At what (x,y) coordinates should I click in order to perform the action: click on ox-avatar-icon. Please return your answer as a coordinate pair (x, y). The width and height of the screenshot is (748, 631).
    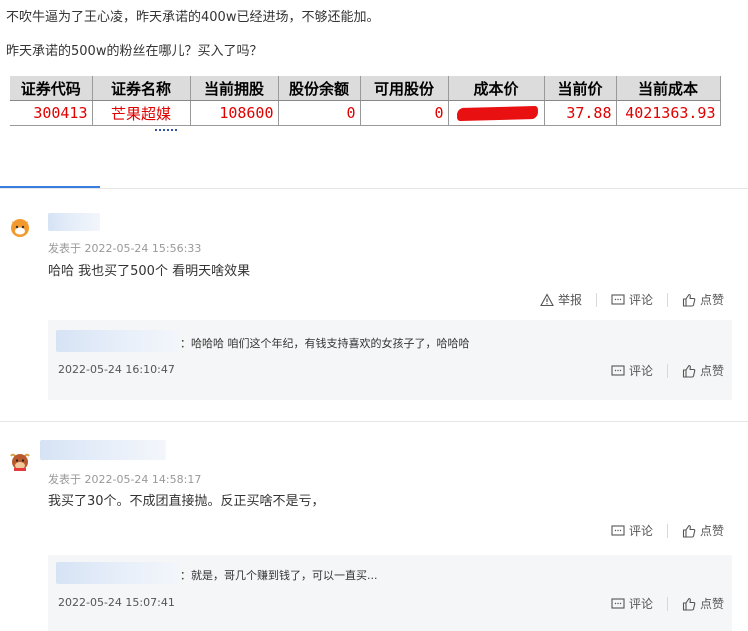
    Looking at the image, I should click on (20, 462).